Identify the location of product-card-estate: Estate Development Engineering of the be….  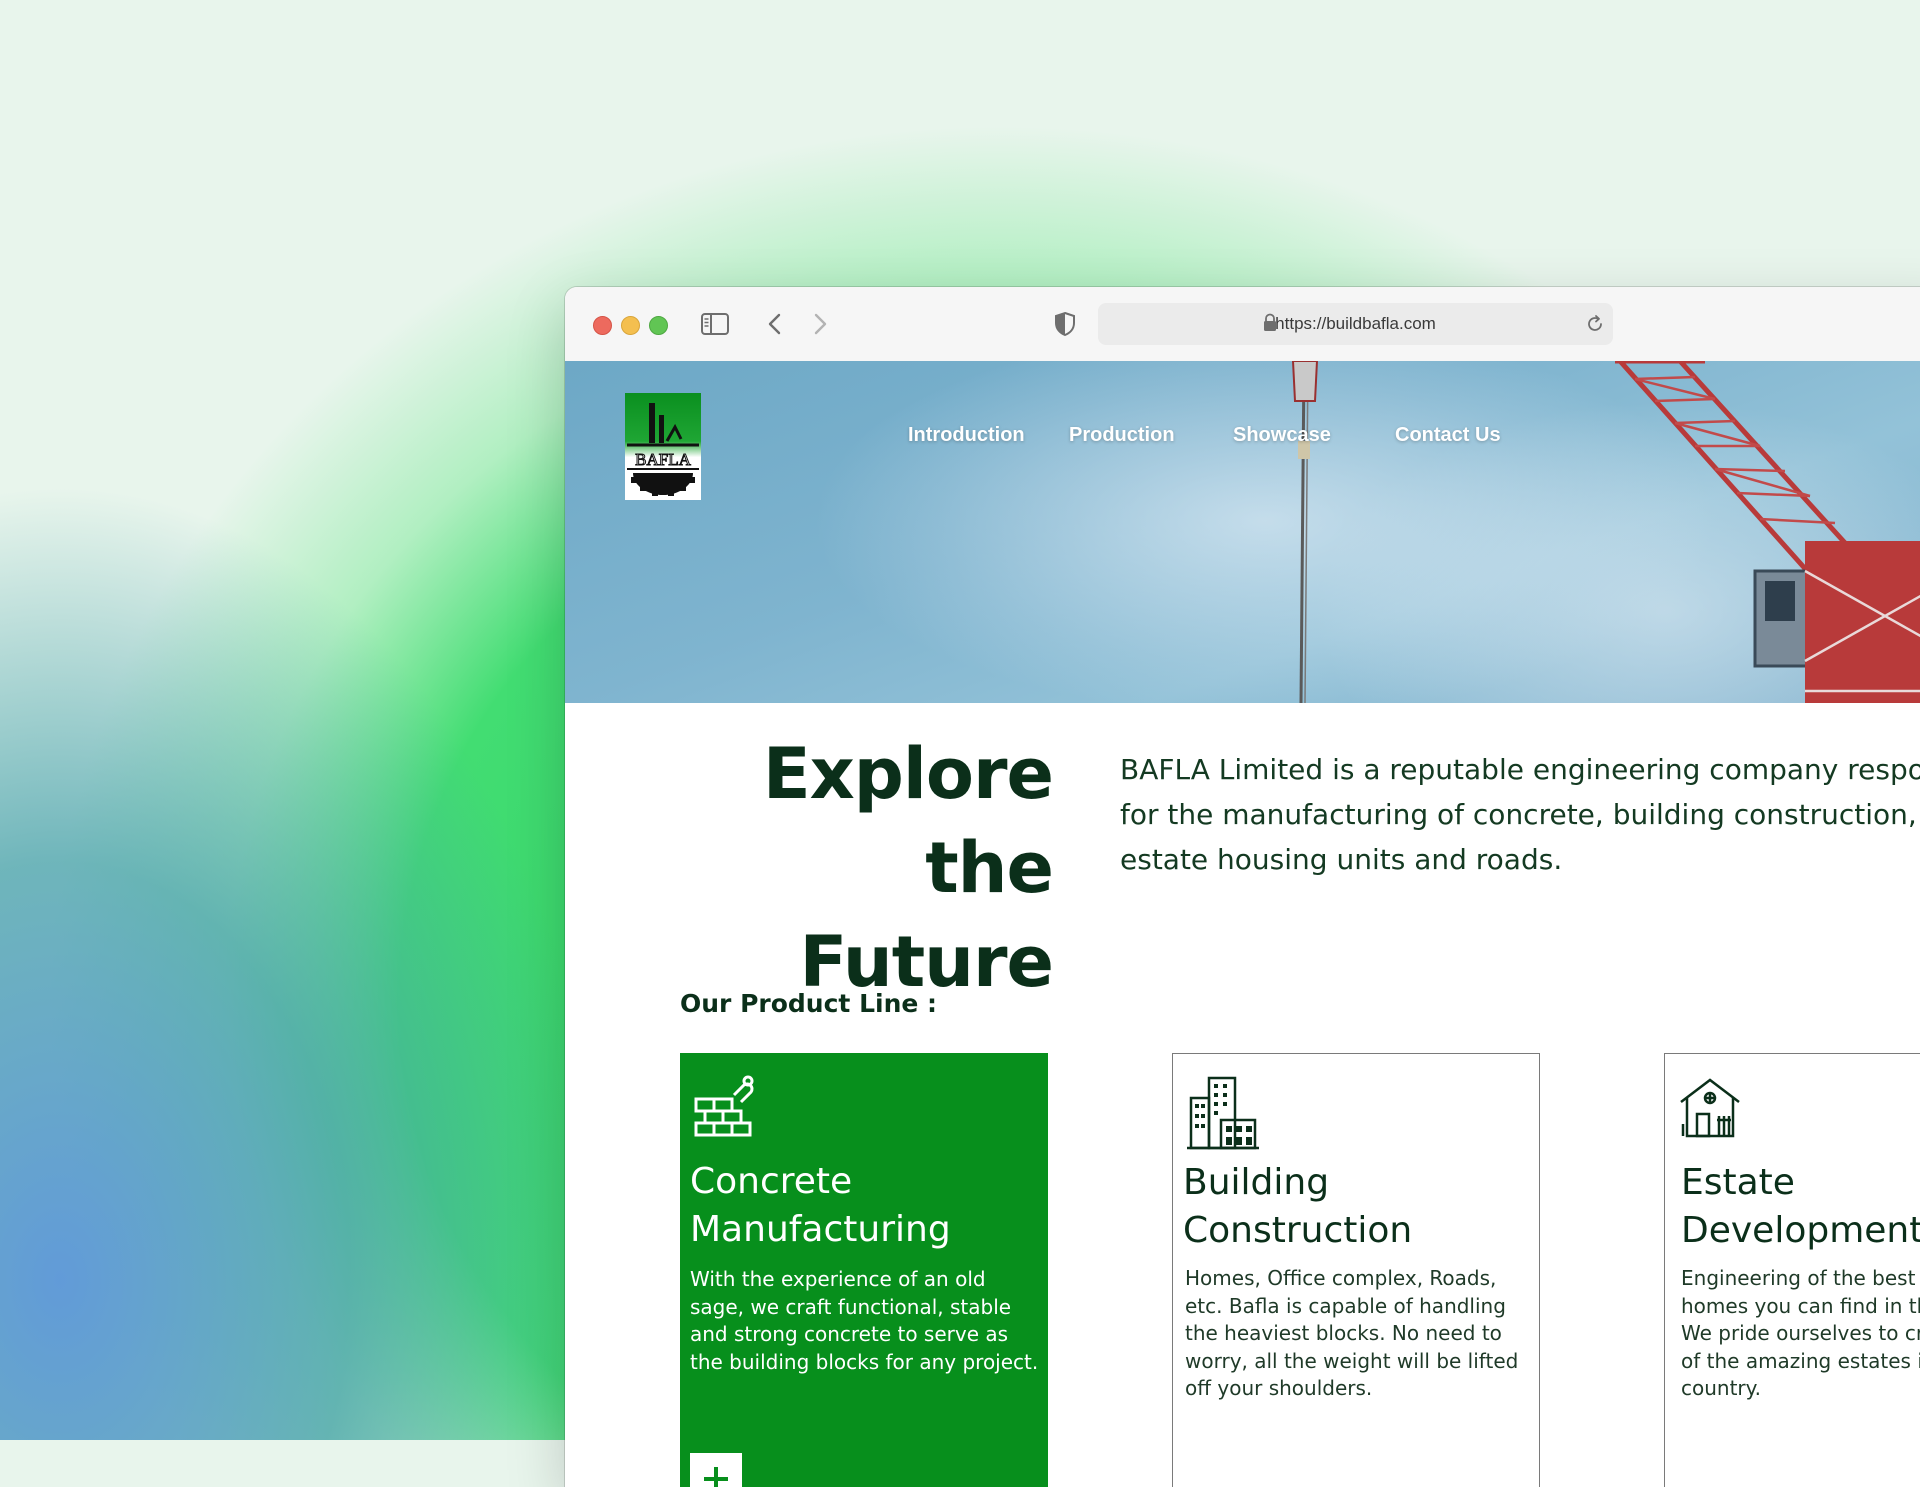
(1792, 1270).